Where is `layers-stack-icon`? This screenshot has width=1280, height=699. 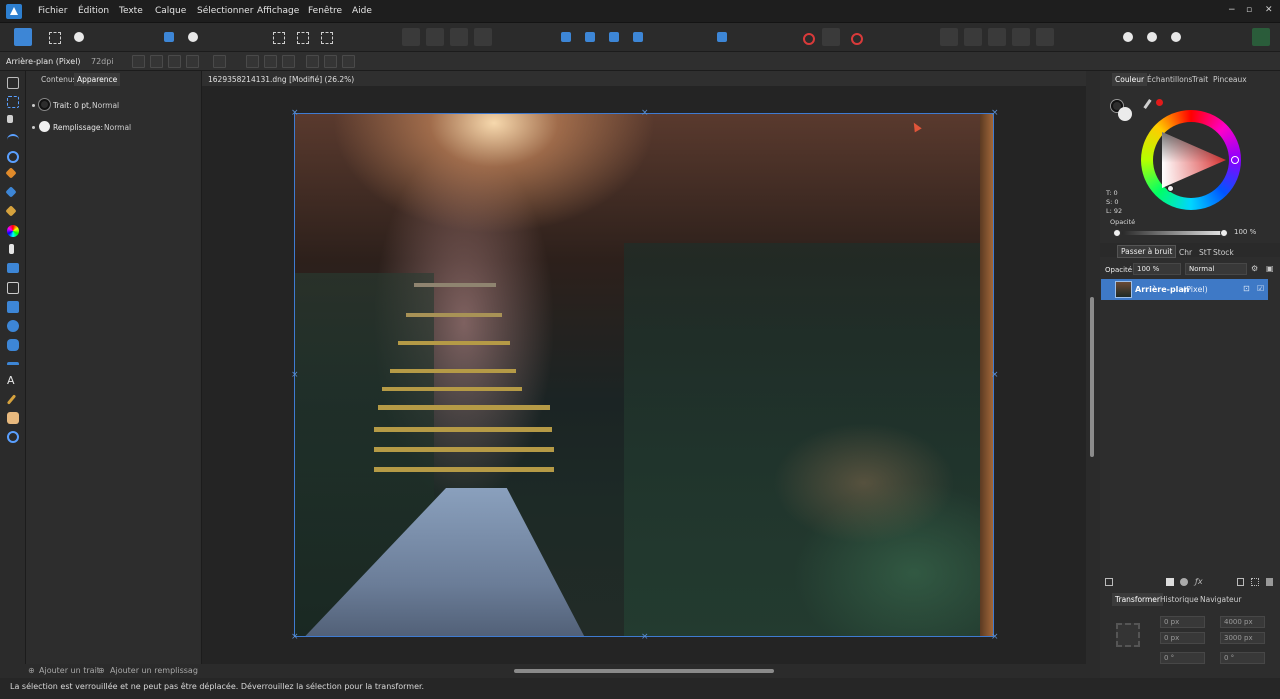
layers-stack-icon is located at coordinates (1109, 582).